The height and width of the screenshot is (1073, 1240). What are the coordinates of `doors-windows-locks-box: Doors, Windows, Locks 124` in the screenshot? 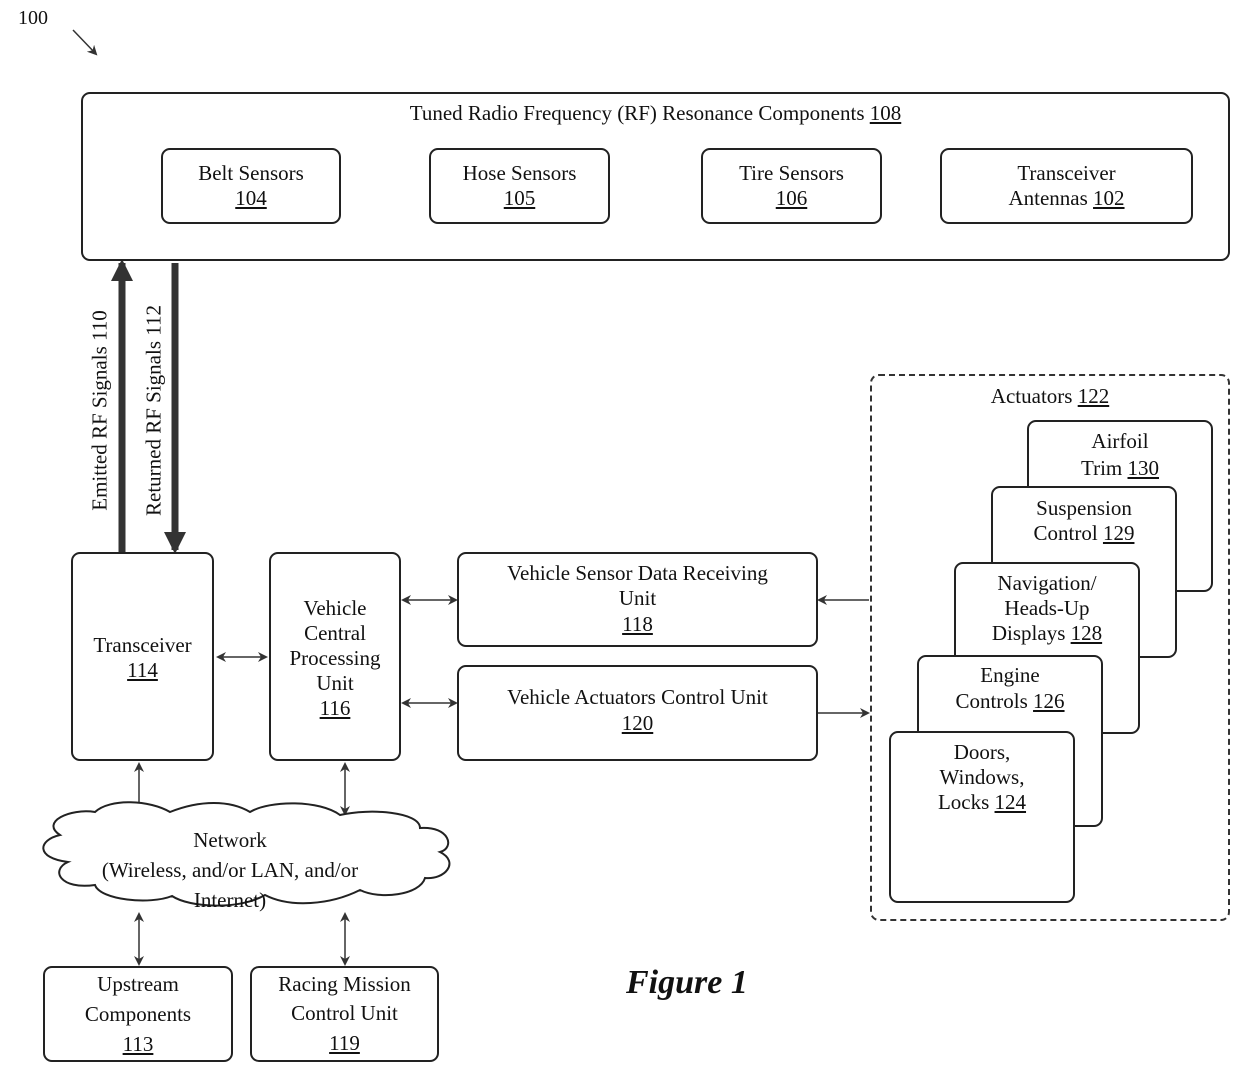 It's located at (982, 817).